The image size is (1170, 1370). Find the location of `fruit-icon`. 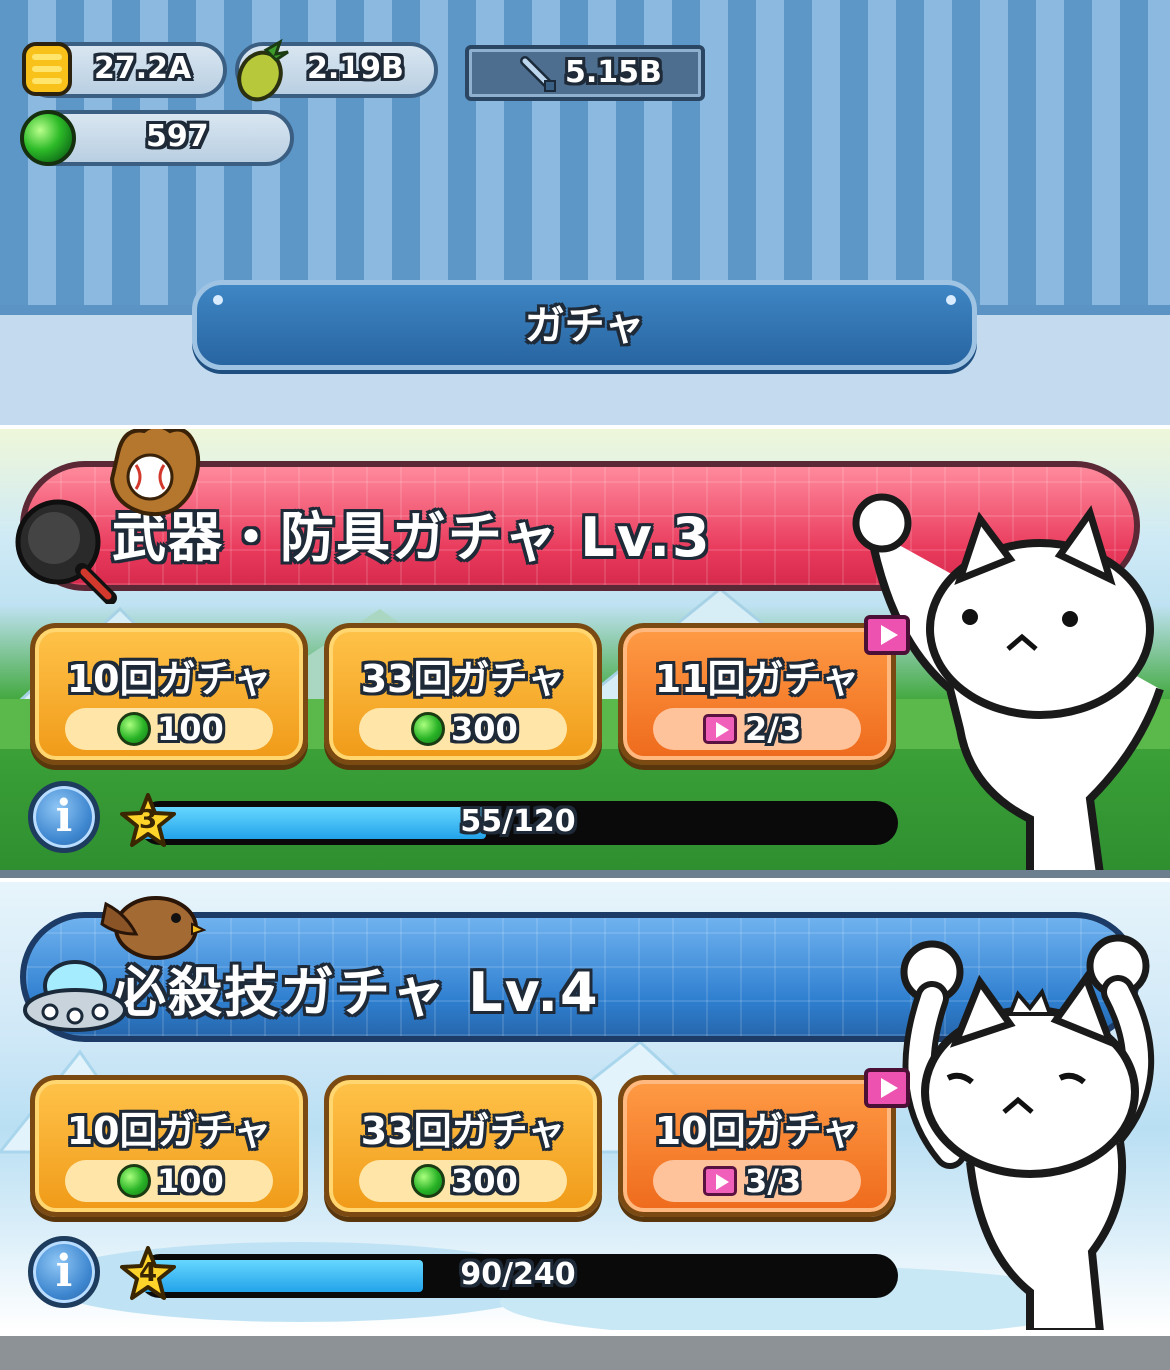

fruit-icon is located at coordinates (263, 70).